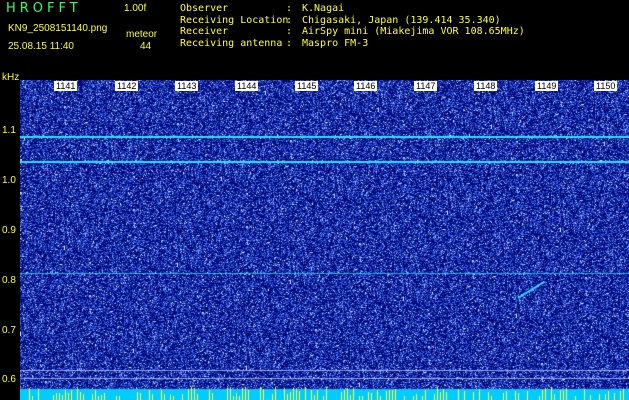  What do you see at coordinates (352, 9) in the screenshot?
I see `meta-observer: Observer : K.Nagai` at bounding box center [352, 9].